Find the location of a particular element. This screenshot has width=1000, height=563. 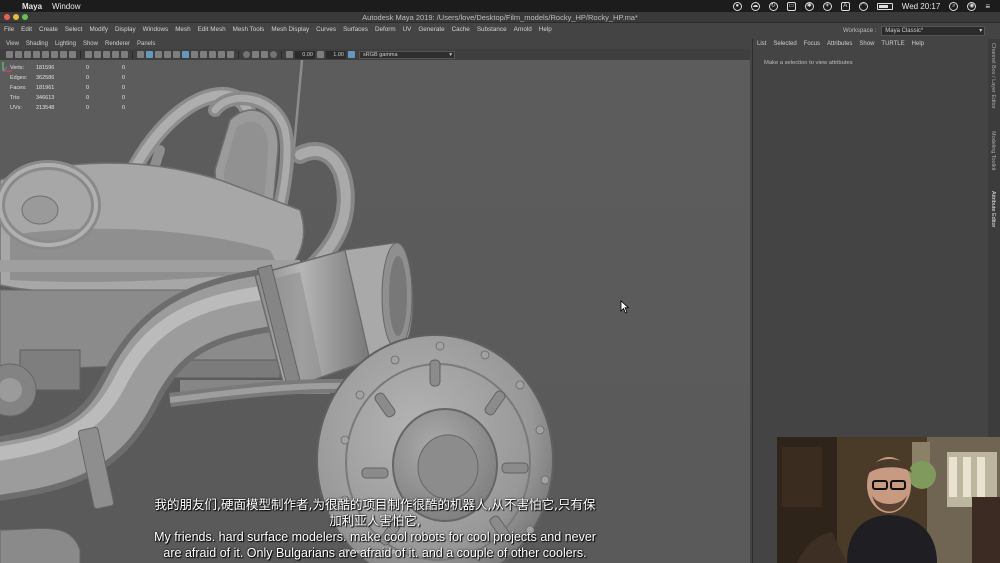

menu-edit: Edit is located at coordinates (26, 29).